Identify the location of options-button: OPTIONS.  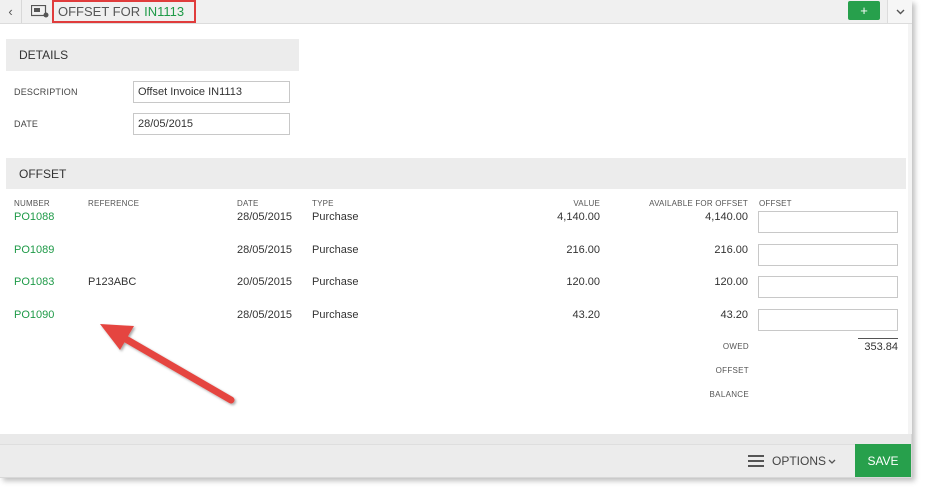
(792, 460).